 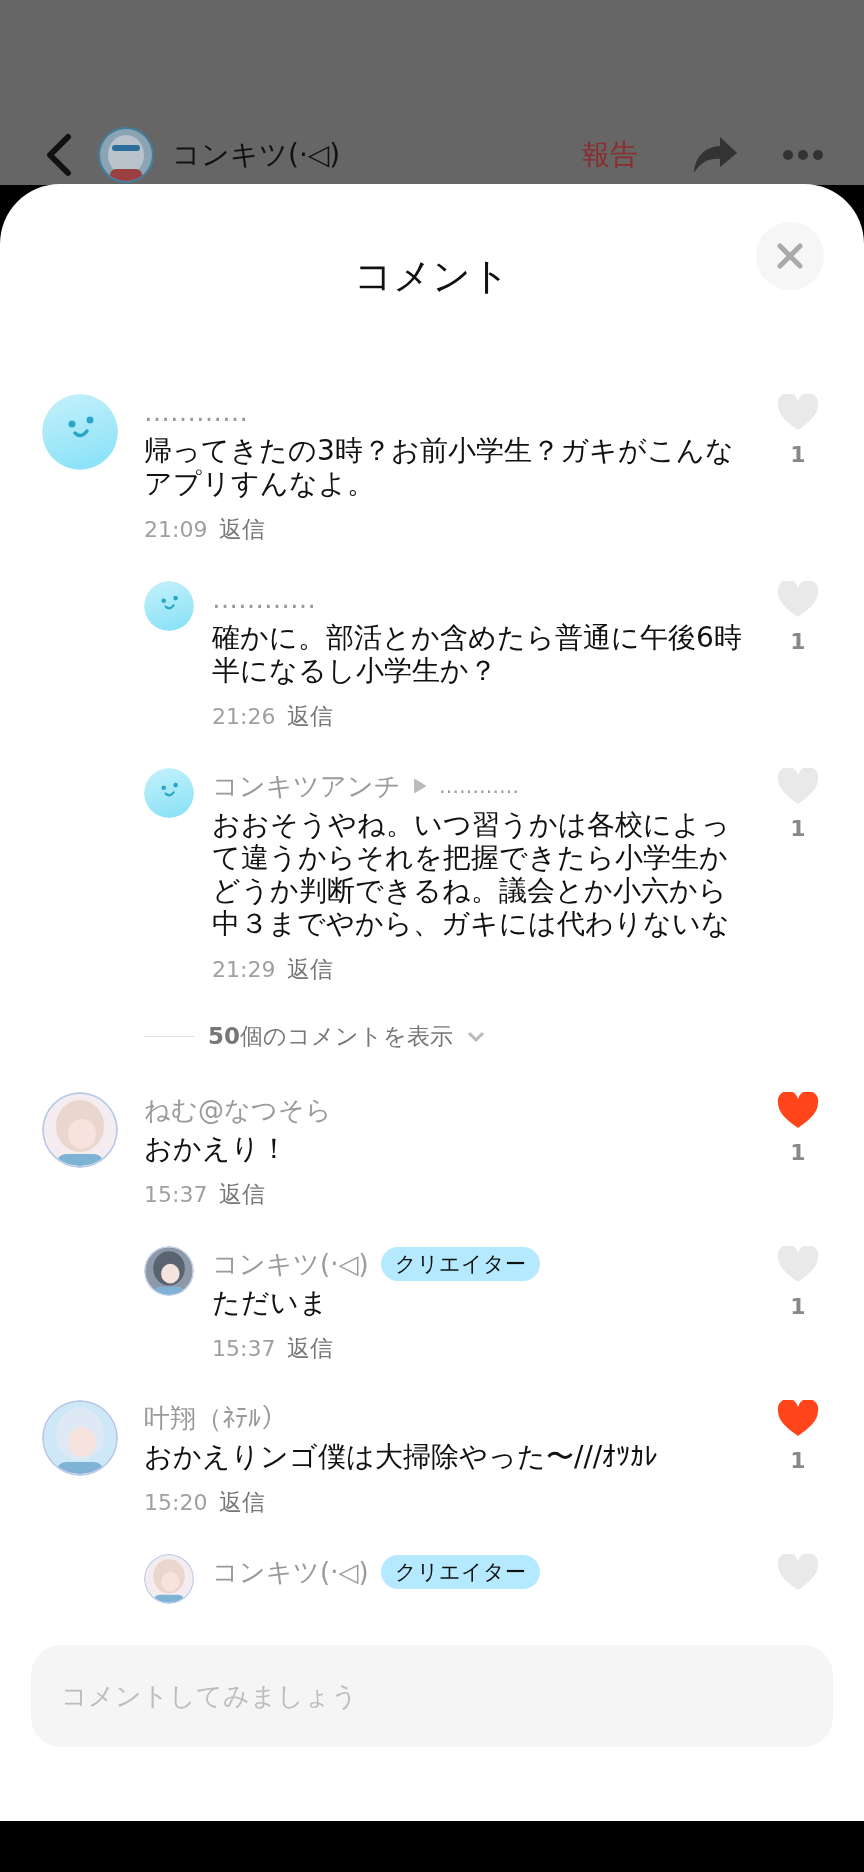 I want to click on sheet-title: コメント, so click(x=432, y=276).